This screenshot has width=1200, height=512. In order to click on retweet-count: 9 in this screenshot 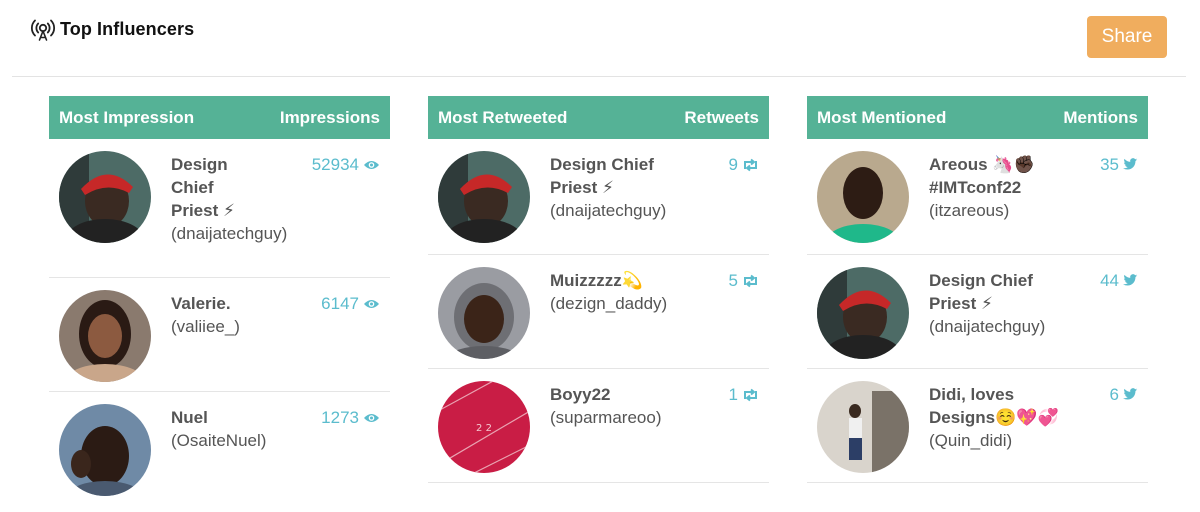, I will do `click(744, 164)`.